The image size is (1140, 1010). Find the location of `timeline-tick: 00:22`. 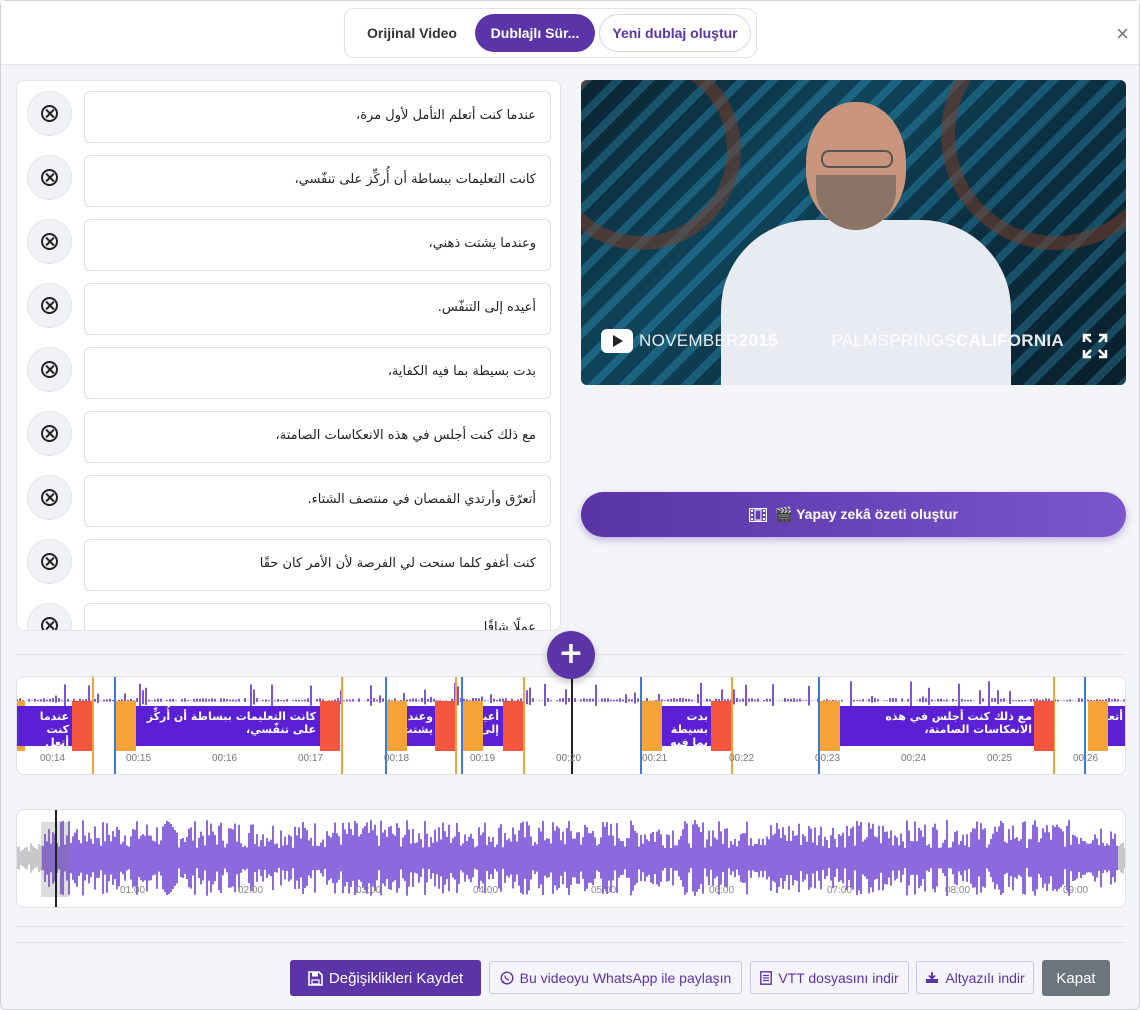

timeline-tick: 00:22 is located at coordinates (742, 758).